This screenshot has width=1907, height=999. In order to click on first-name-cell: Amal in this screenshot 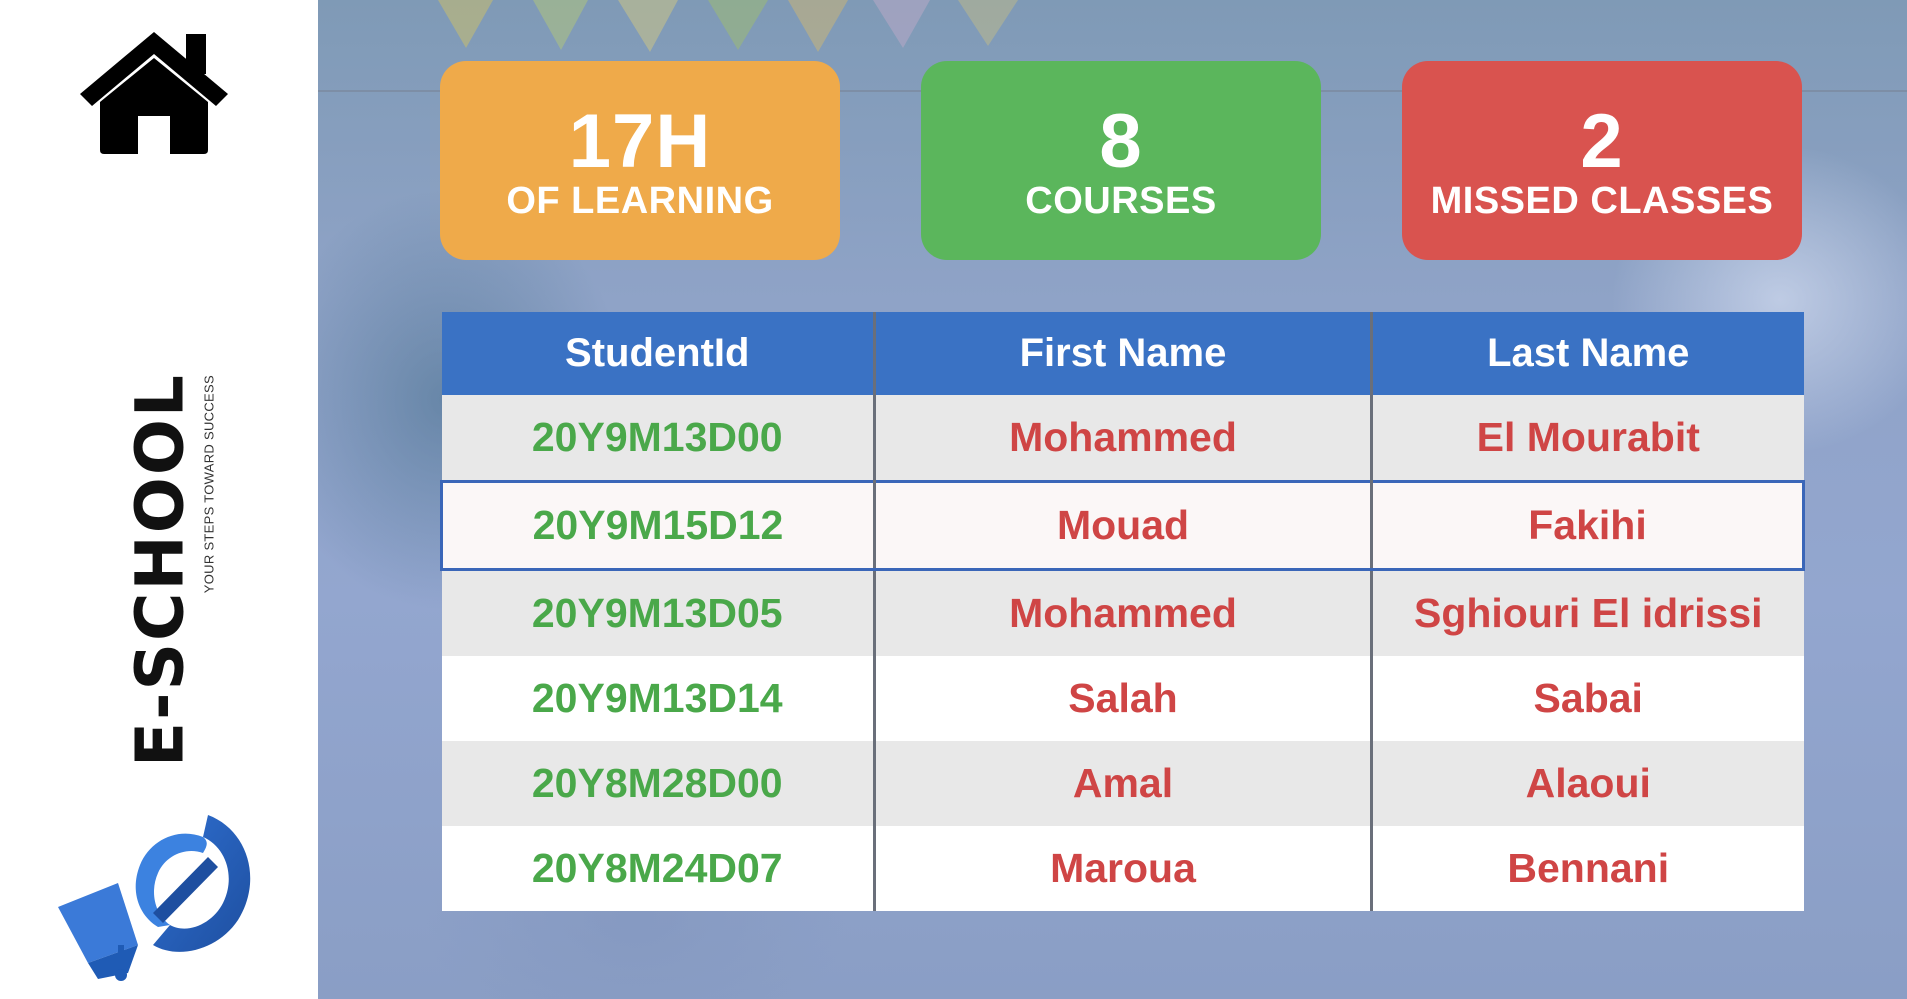, I will do `click(1123, 783)`.